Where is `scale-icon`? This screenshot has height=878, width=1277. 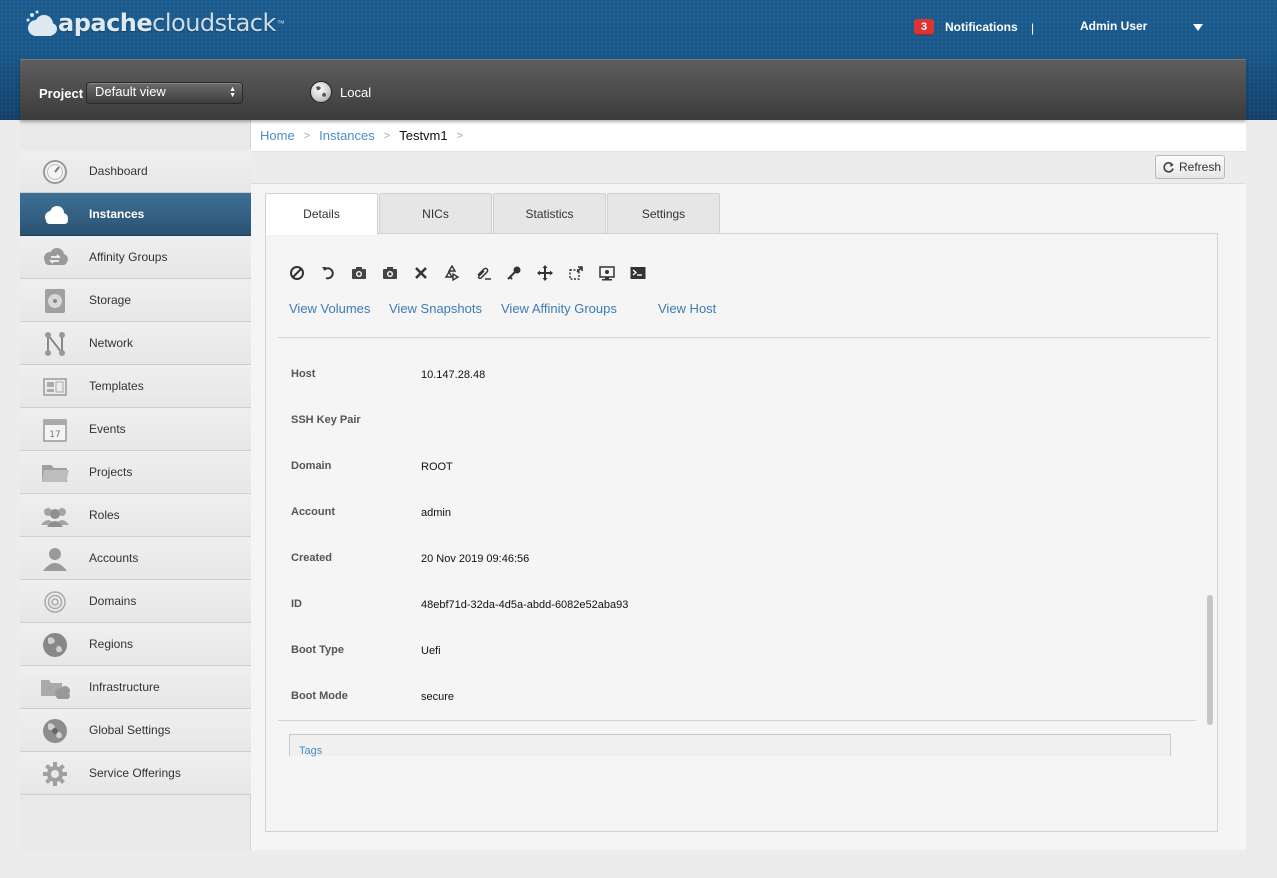 scale-icon is located at coordinates (576, 273).